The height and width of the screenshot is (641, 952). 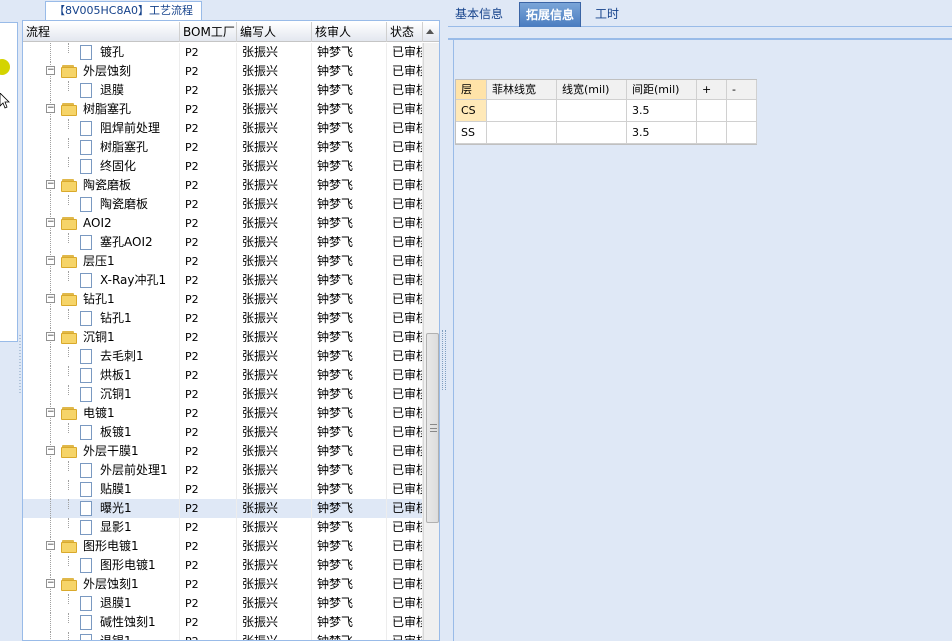 What do you see at coordinates (101, 147) in the screenshot?
I see `tree-node-cell: 树脂塞孔` at bounding box center [101, 147].